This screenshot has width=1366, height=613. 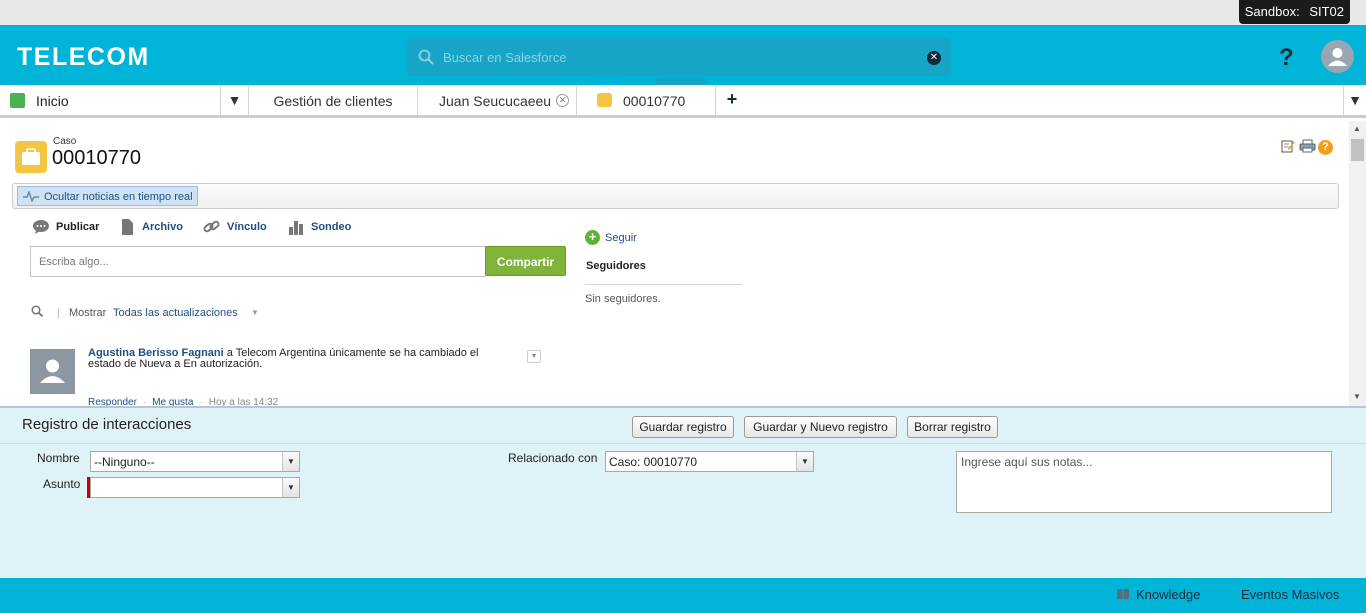 I want to click on news-feed-bar: Ocultar noticias en tiempo real, so click(x=675, y=196).